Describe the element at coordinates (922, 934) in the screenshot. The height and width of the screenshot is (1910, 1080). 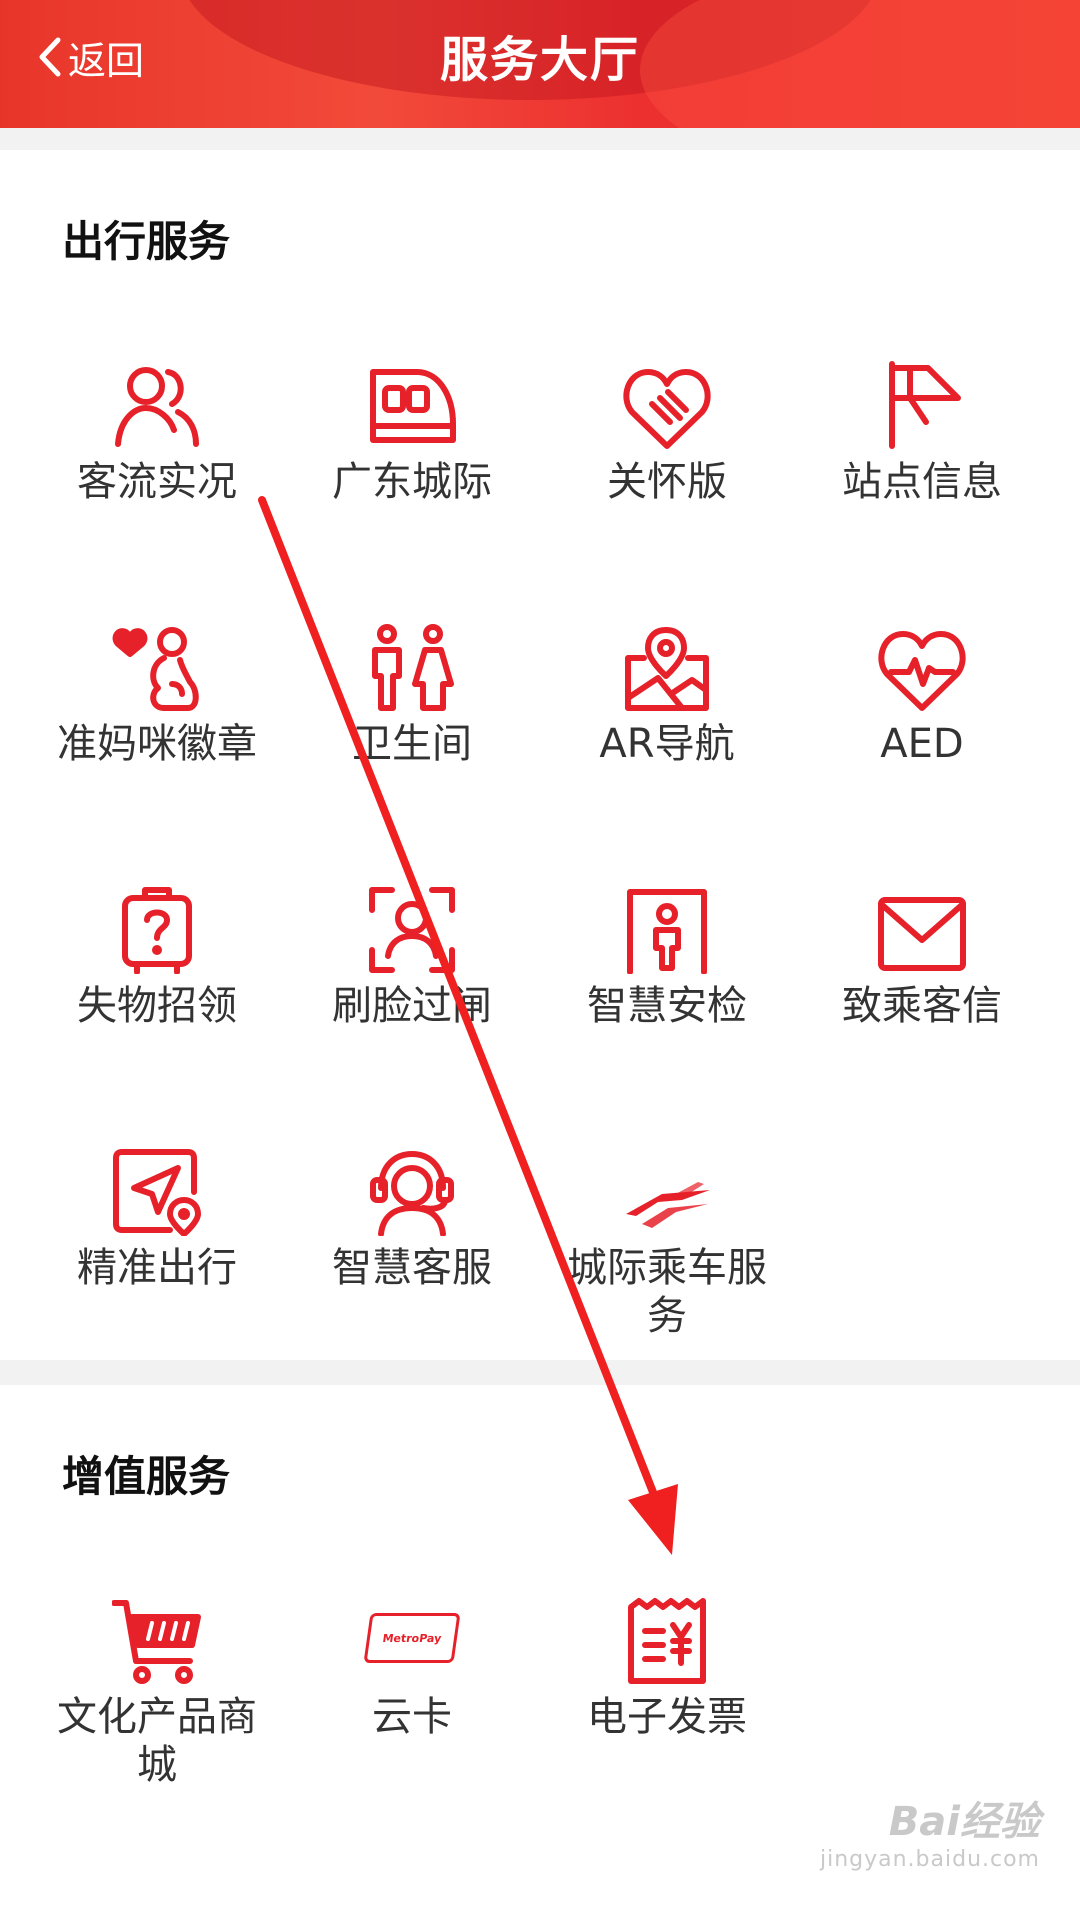
I see `mail-icon` at that location.